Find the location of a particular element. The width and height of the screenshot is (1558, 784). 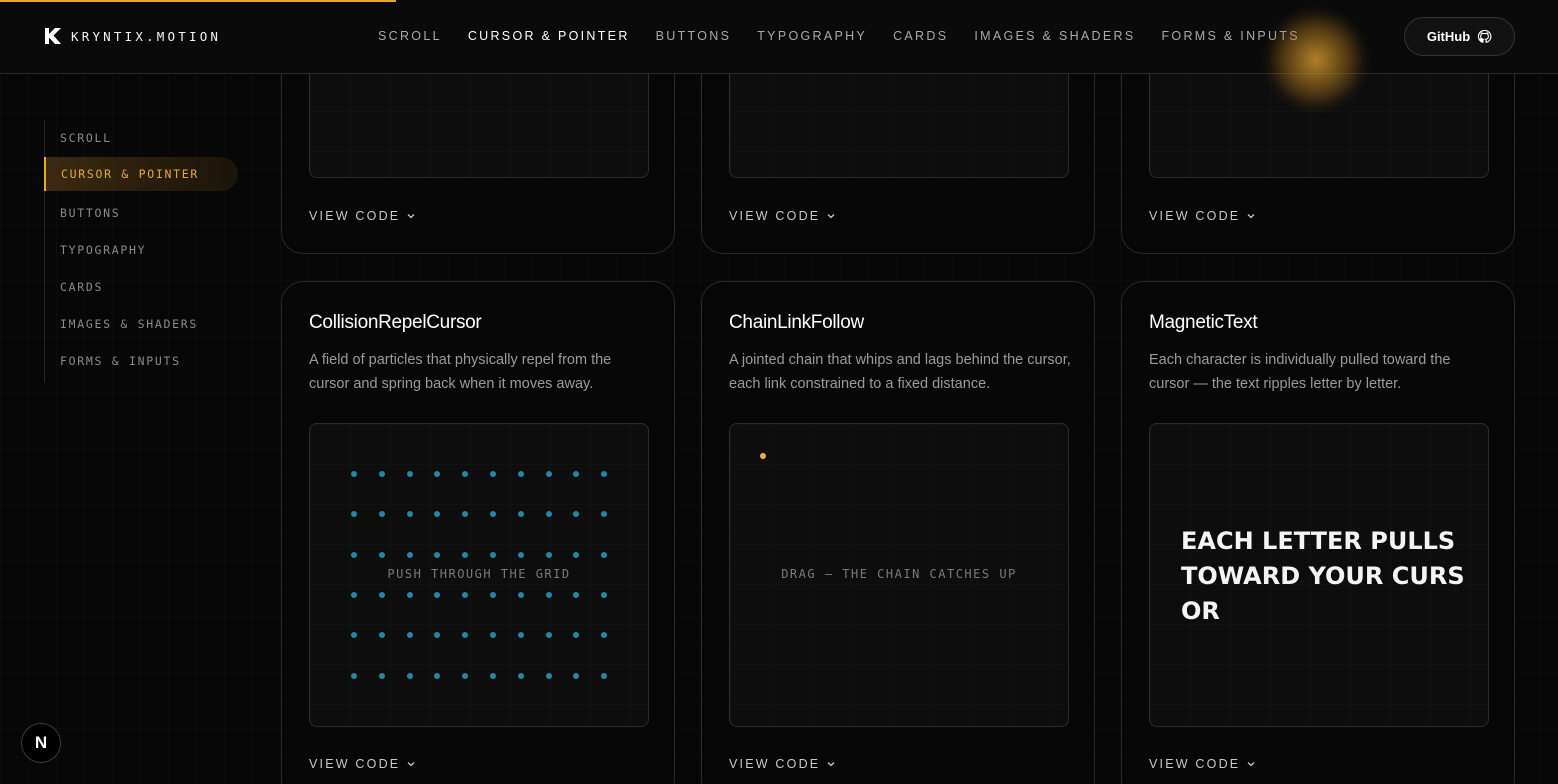

topnav-buttons: BUTTONS is located at coordinates (694, 36).